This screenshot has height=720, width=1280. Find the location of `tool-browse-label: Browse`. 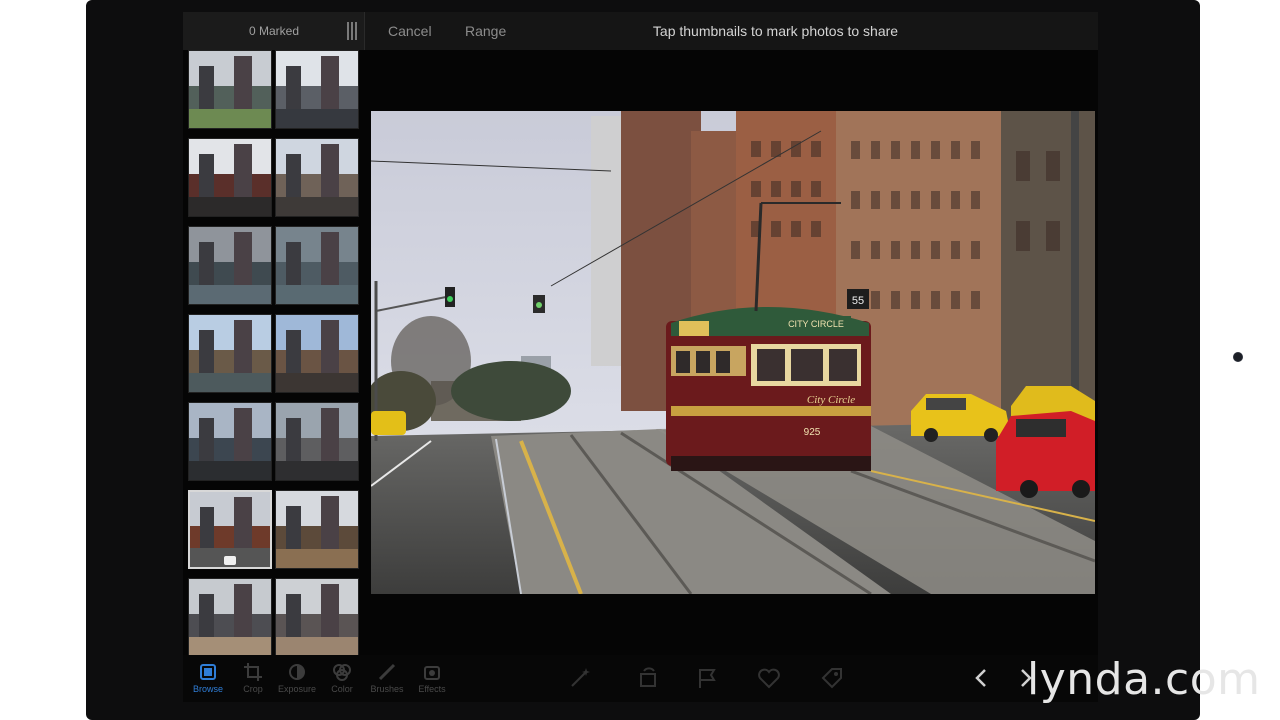

tool-browse-label: Browse is located at coordinates (207, 689).